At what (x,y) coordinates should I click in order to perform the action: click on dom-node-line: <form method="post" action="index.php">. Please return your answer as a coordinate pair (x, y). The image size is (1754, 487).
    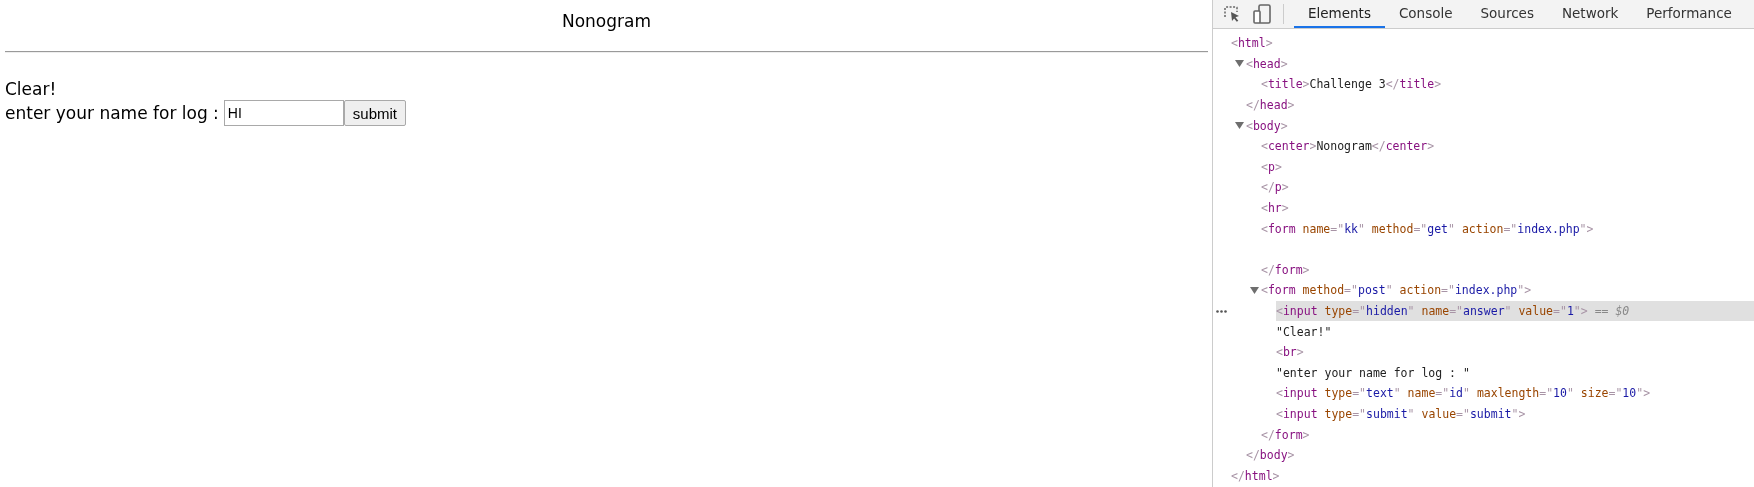
    Looking at the image, I should click on (1507, 290).